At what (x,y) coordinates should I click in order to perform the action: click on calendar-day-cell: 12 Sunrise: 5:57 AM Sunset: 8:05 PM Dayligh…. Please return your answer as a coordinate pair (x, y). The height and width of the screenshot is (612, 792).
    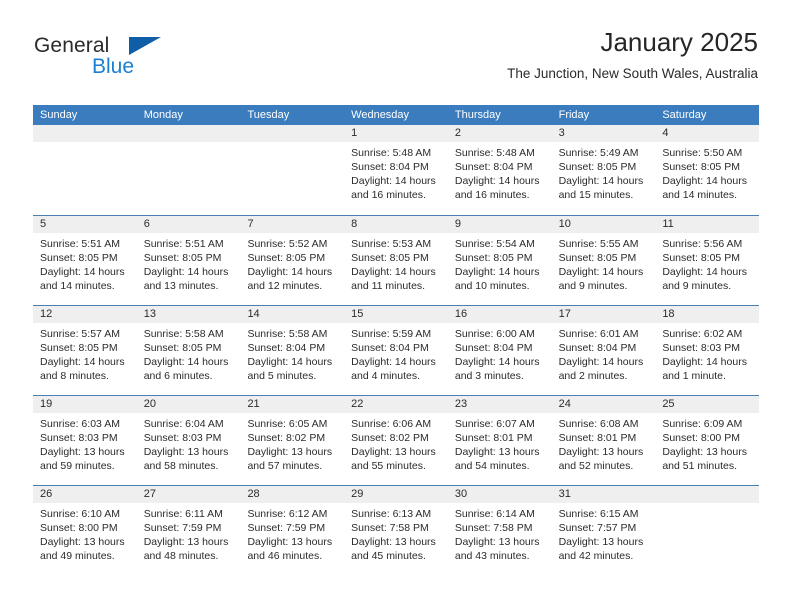
    Looking at the image, I should click on (85, 350).